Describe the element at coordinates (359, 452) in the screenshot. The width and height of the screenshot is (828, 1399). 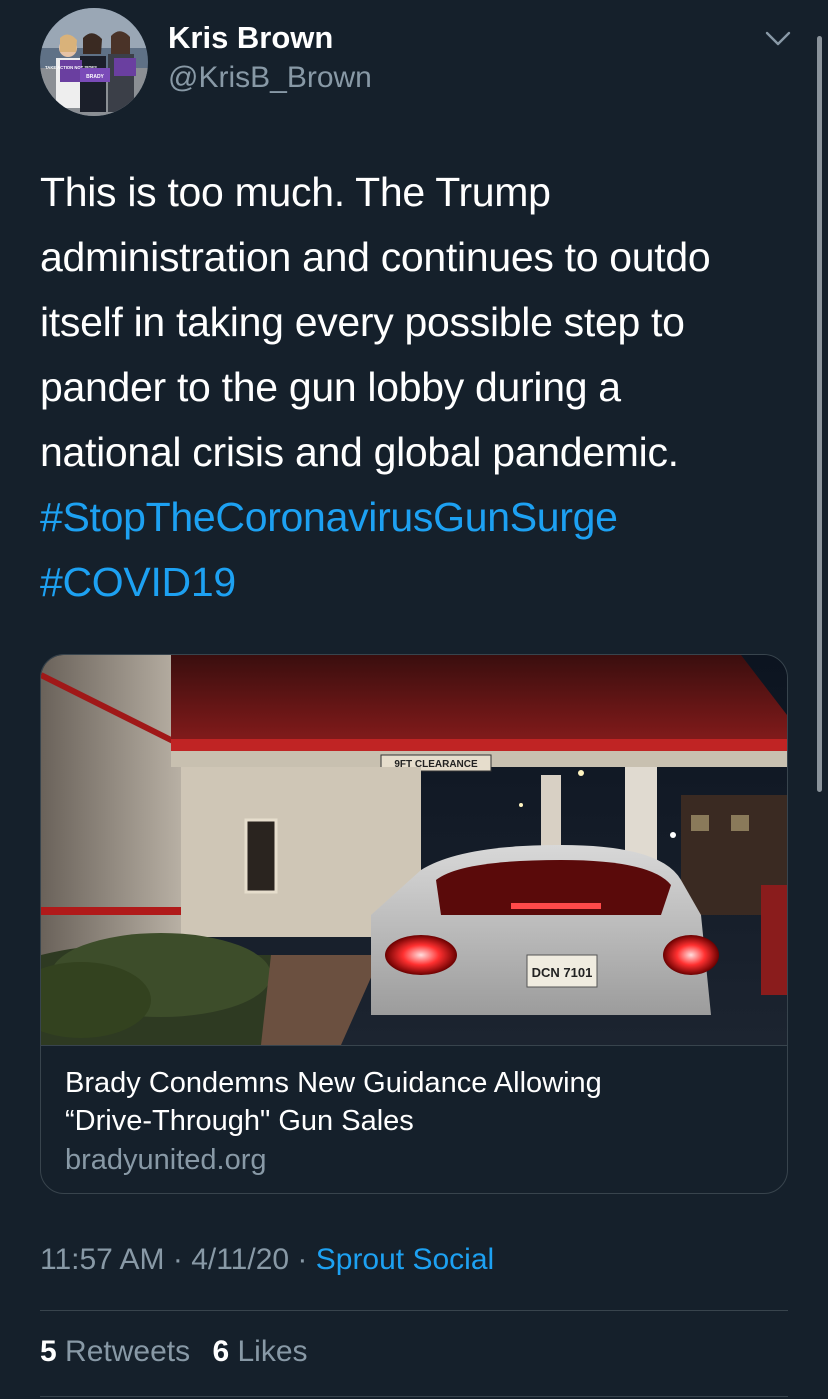
I see `tweet-text-line: national crisis and global pandemic.` at that location.